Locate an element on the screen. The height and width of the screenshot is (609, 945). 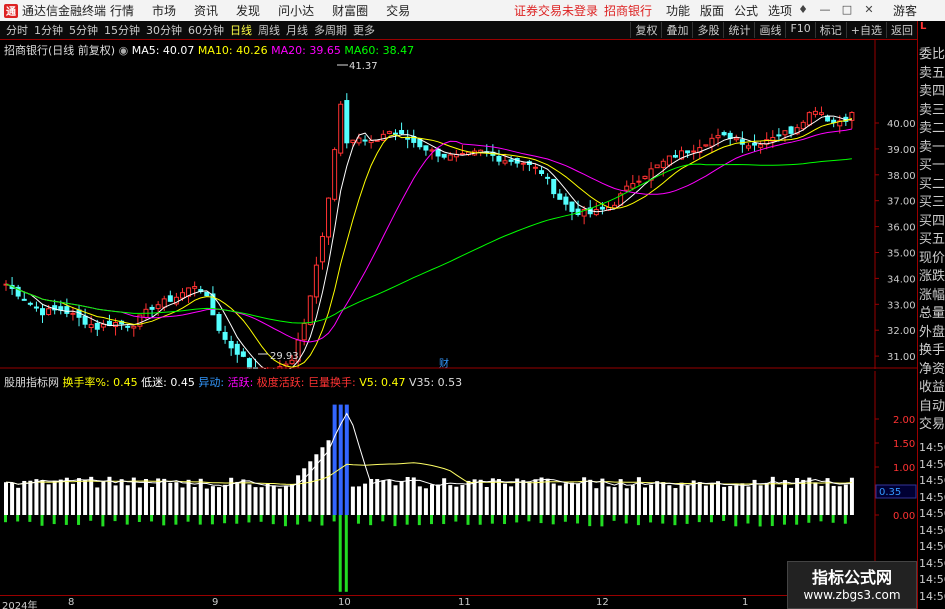
period-tab: 分时 is located at coordinates (17, 30).